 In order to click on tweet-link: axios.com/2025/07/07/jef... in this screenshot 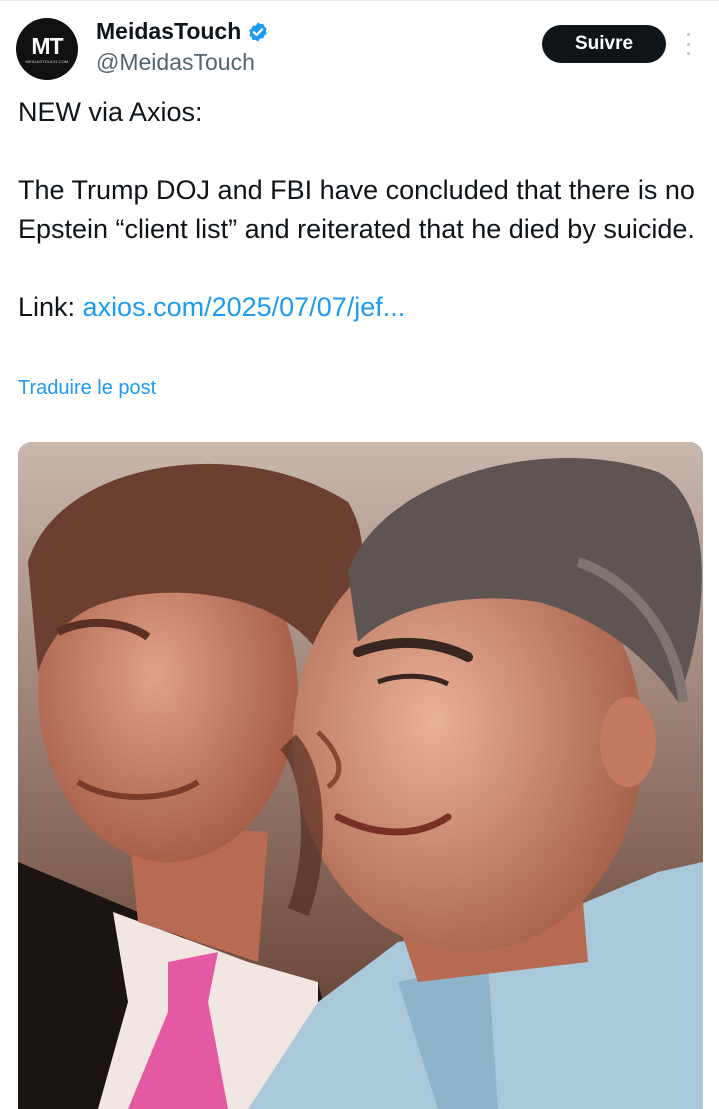, I will do `click(244, 307)`.